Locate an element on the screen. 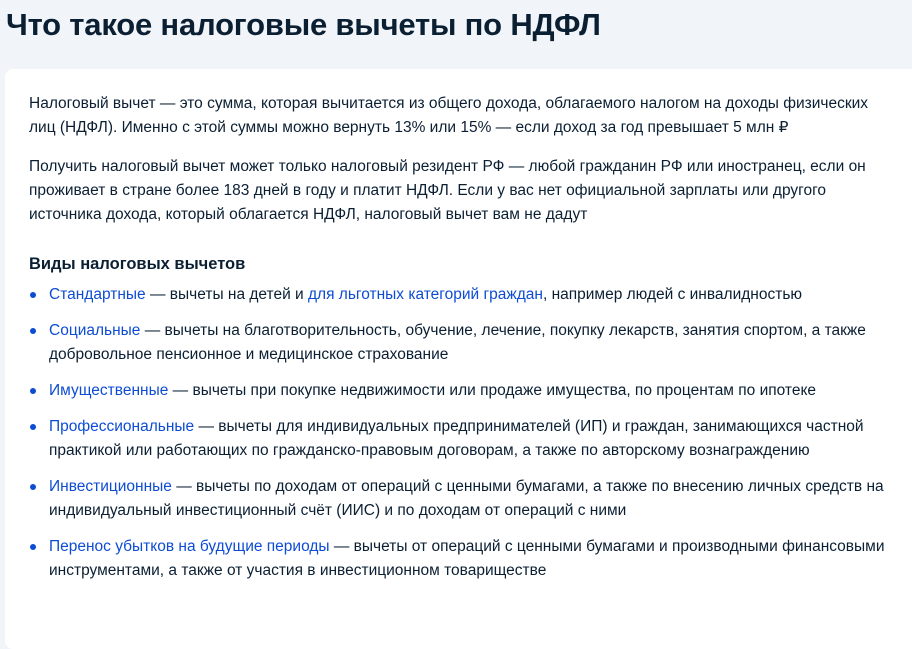 This screenshot has width=912, height=649. deductions-heading: Виды налоговых вычетов is located at coordinates (137, 264).